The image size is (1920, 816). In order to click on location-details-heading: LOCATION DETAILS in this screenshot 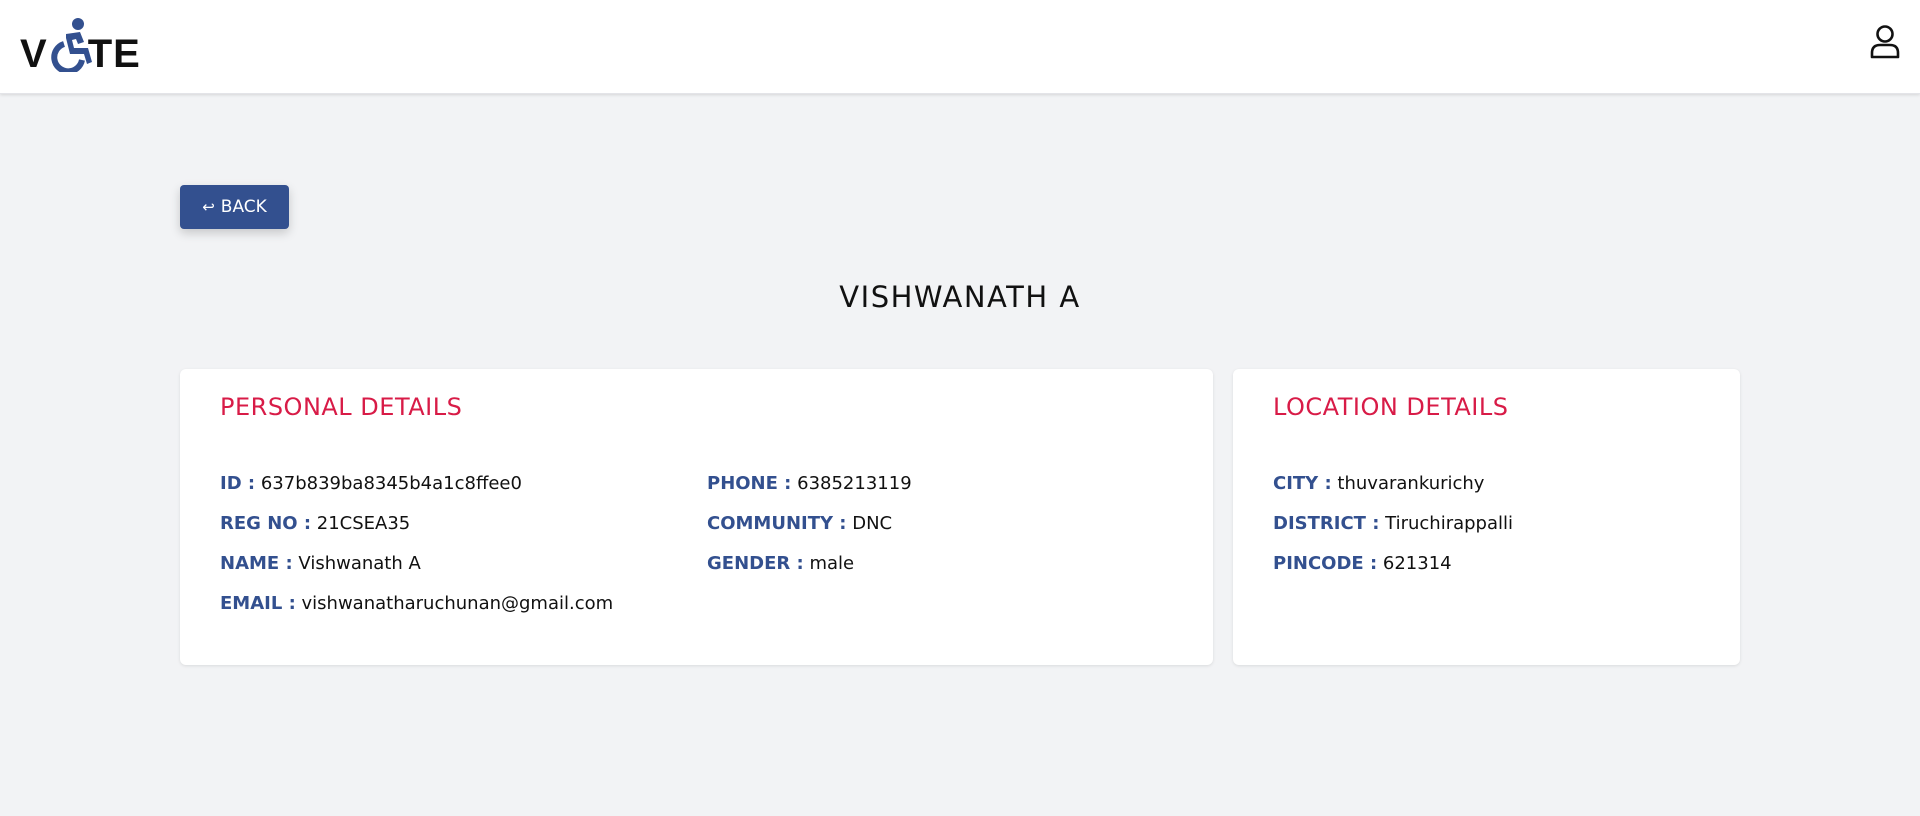, I will do `click(1391, 407)`.